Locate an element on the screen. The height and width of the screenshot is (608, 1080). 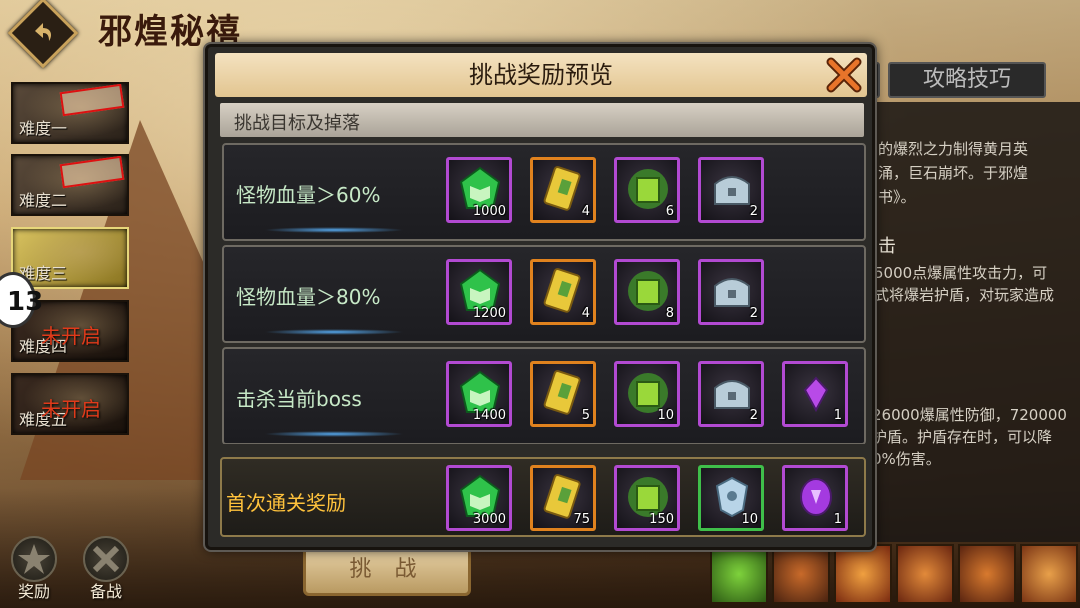
dialog-title: 挑战奖励预览 is located at coordinates (541, 75).